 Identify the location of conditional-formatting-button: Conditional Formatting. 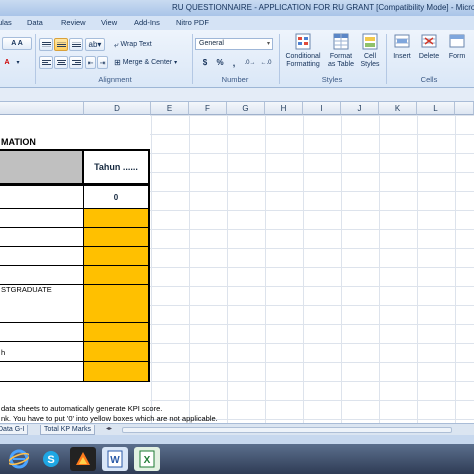
(303, 53).